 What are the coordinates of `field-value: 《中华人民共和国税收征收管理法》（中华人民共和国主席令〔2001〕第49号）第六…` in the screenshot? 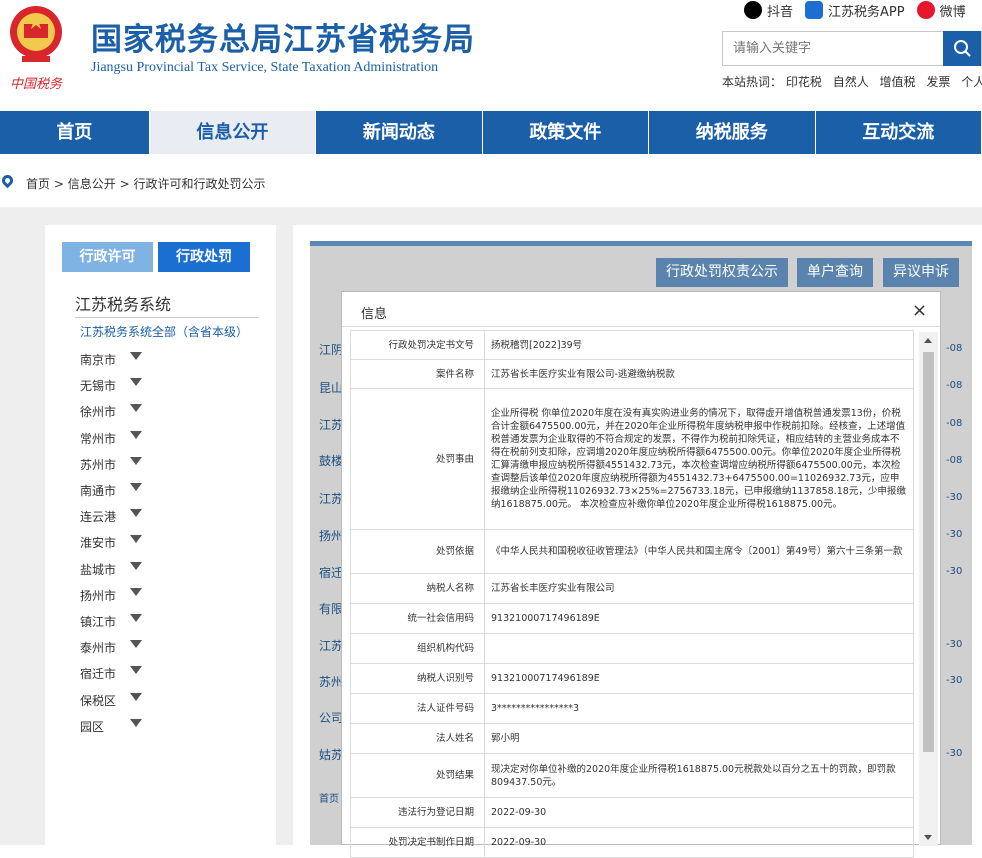 It's located at (699, 551).